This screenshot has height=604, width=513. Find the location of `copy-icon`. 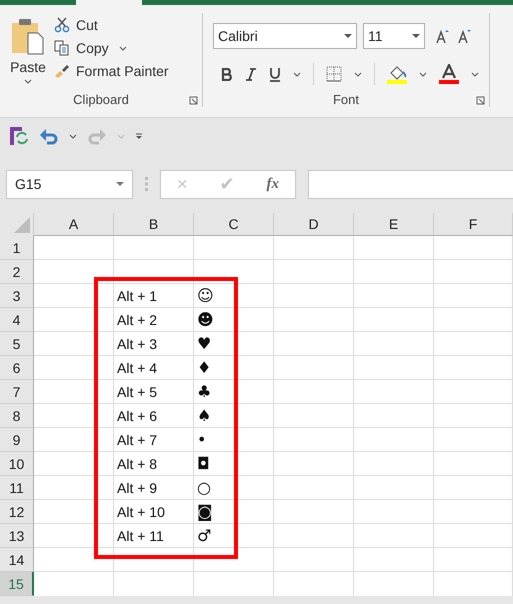

copy-icon is located at coordinates (62, 48).